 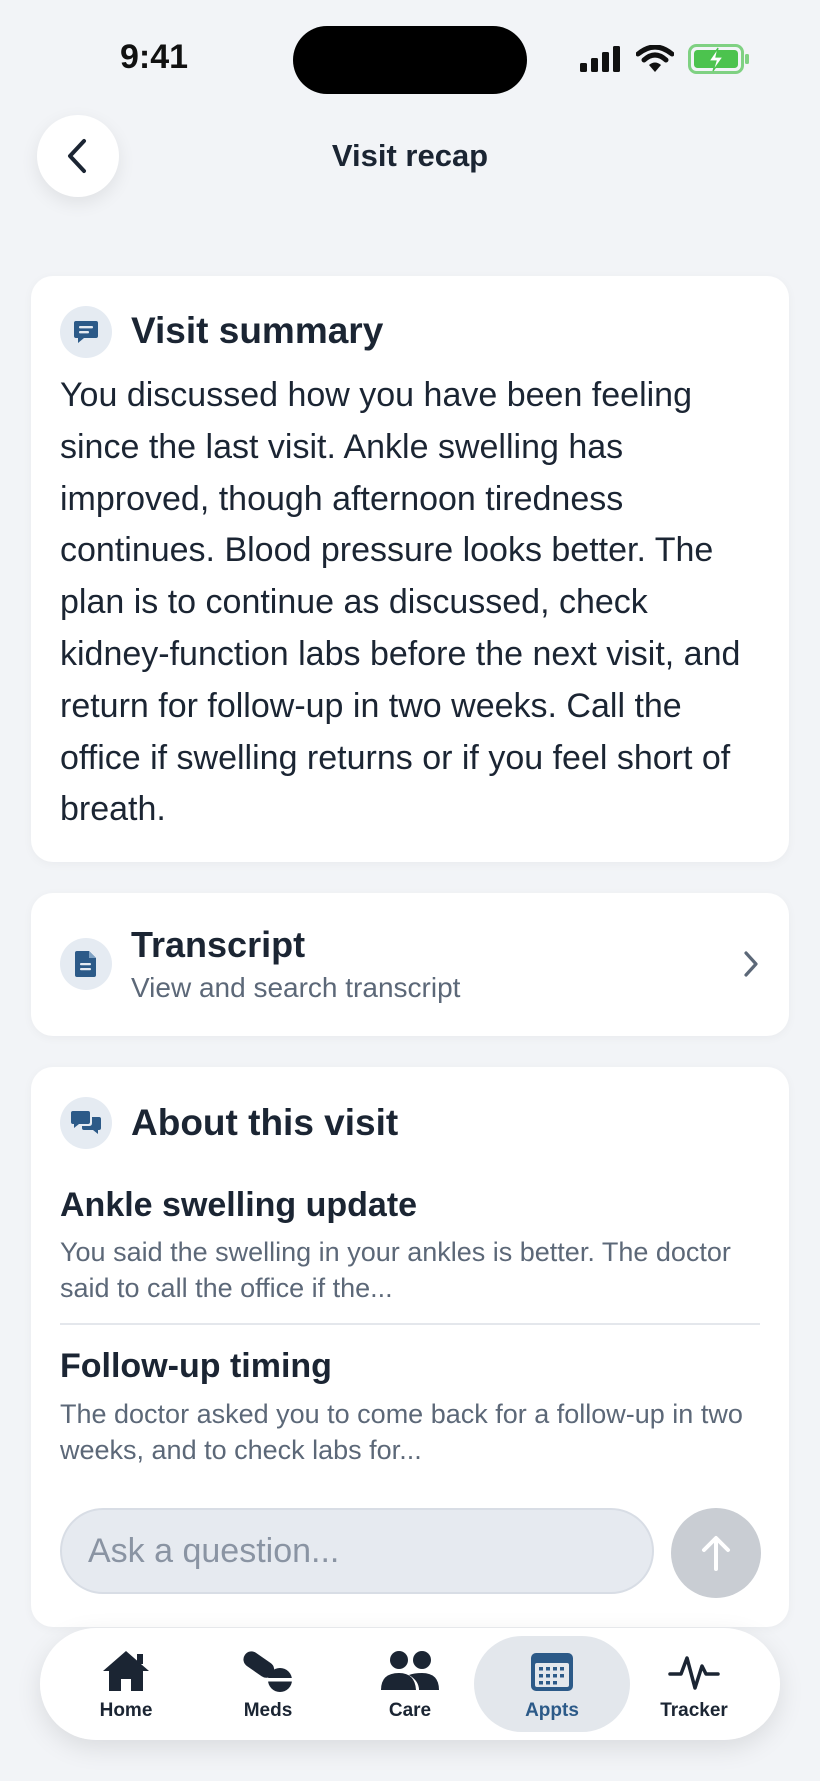 What do you see at coordinates (718, 59) in the screenshot?
I see `battery-icon` at bounding box center [718, 59].